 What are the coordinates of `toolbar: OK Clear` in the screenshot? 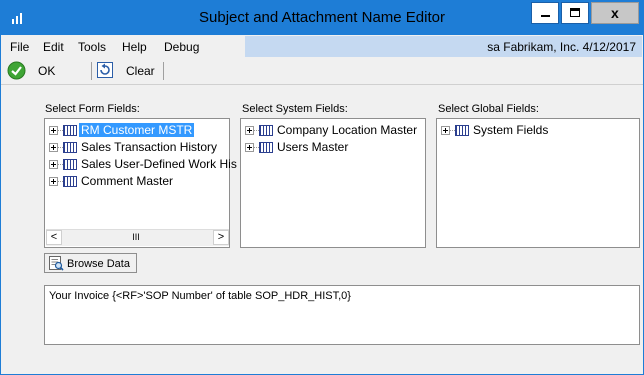 It's located at (322, 71).